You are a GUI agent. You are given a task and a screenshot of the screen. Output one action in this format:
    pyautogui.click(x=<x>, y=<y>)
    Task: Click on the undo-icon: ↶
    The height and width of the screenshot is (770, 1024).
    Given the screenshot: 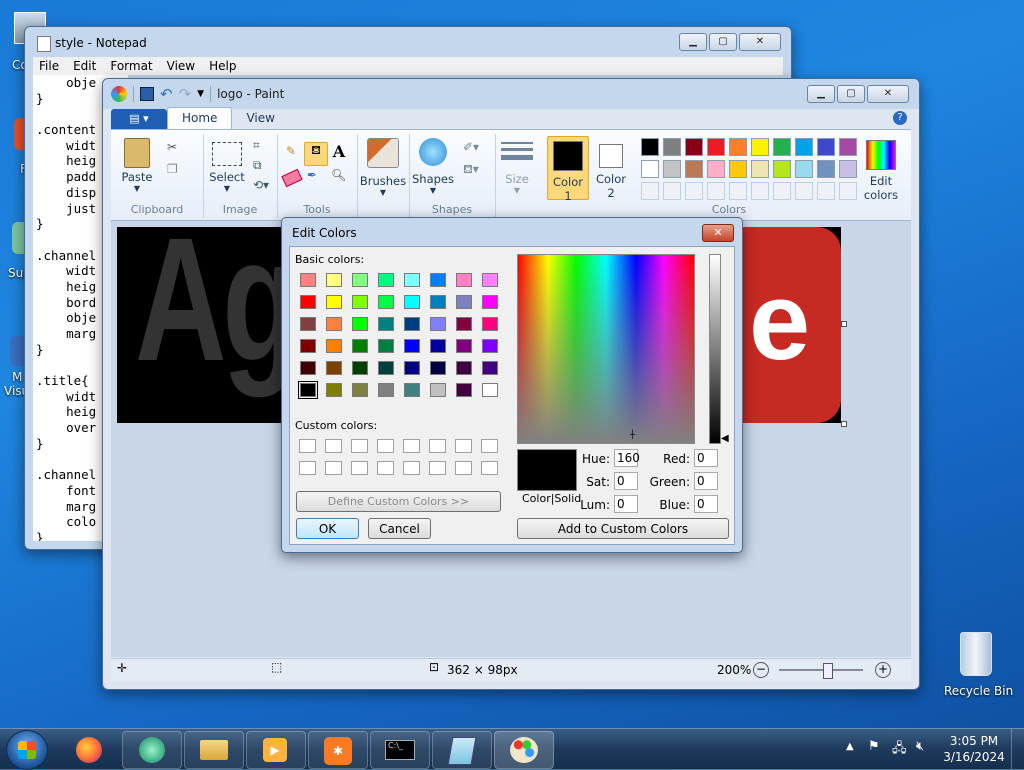 What is the action you would take?
    pyautogui.click(x=166, y=94)
    